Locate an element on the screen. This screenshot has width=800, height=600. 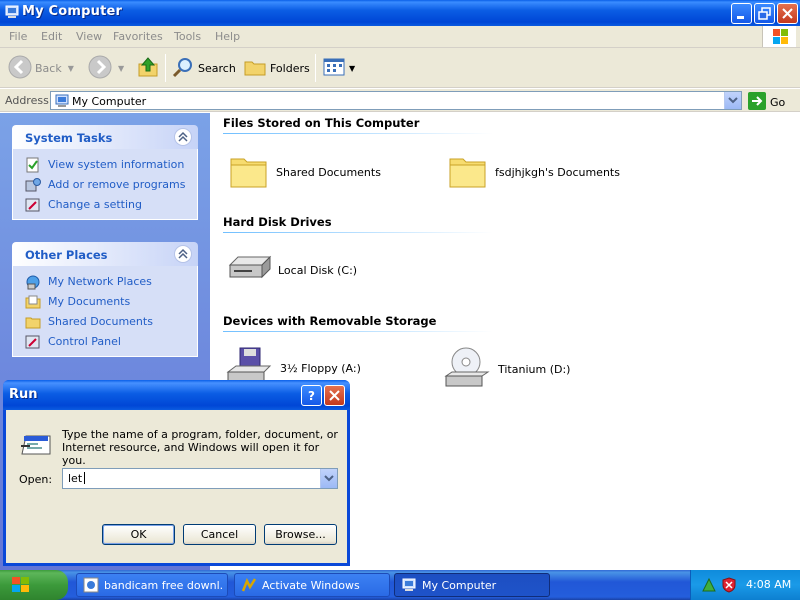
run-icon is located at coordinates (36, 445).